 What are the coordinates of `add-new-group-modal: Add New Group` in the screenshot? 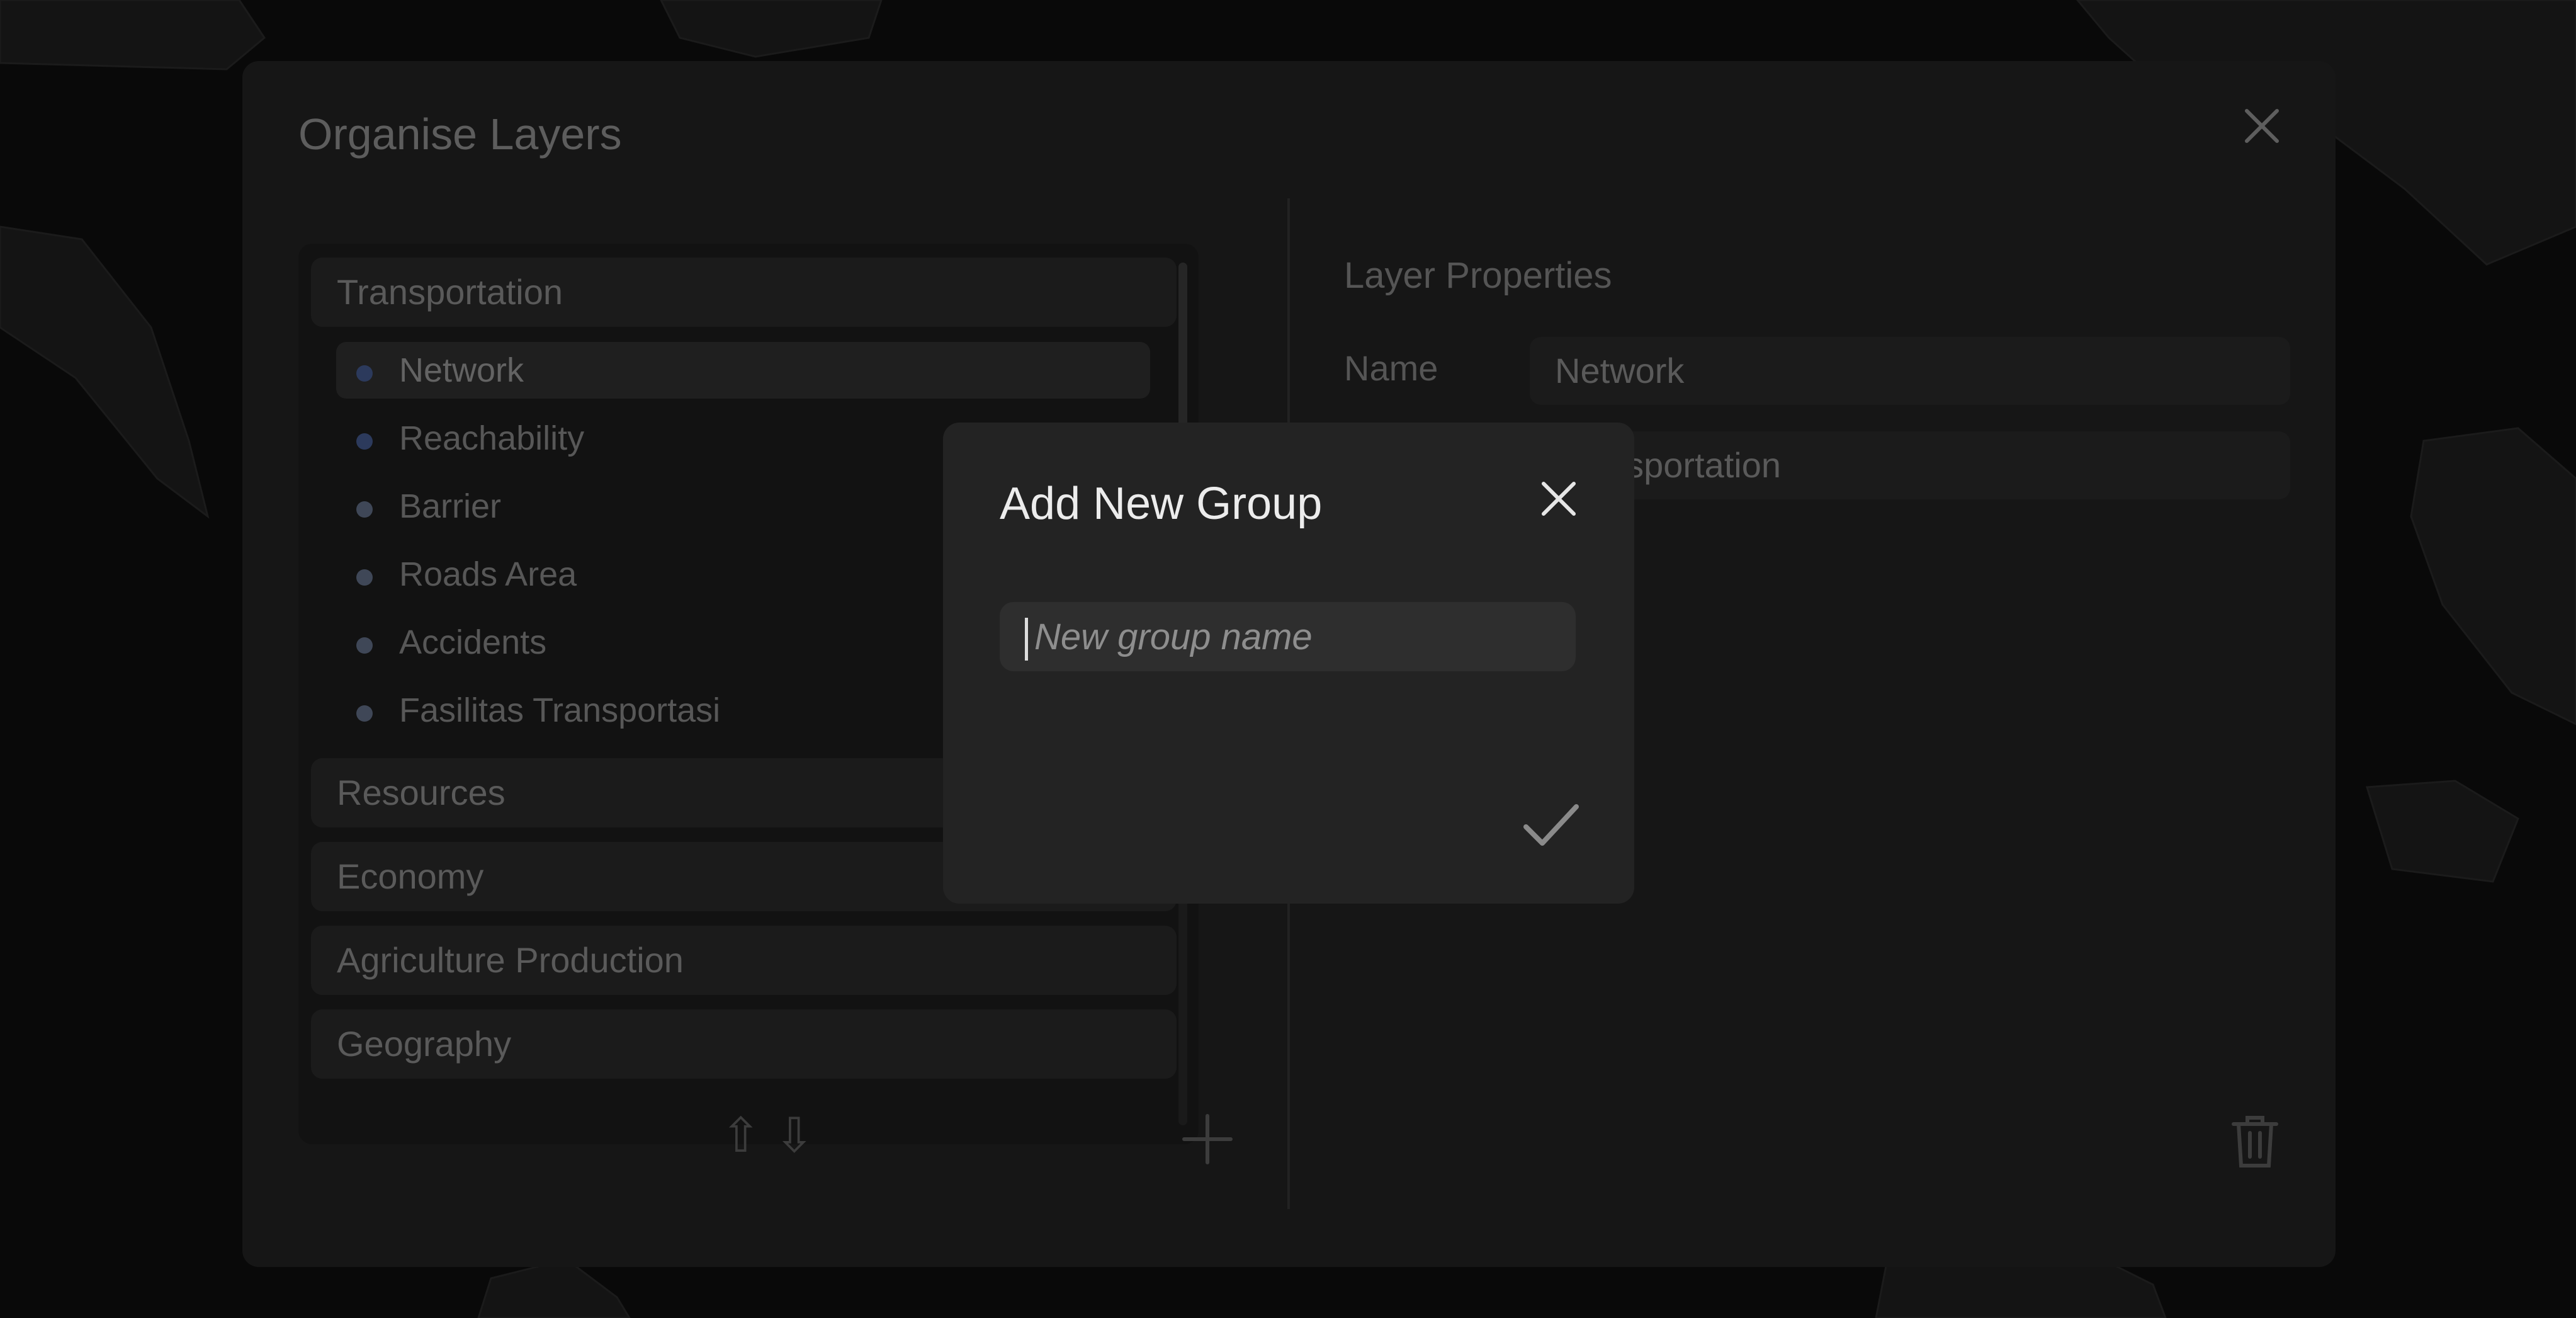 It's located at (1288, 663).